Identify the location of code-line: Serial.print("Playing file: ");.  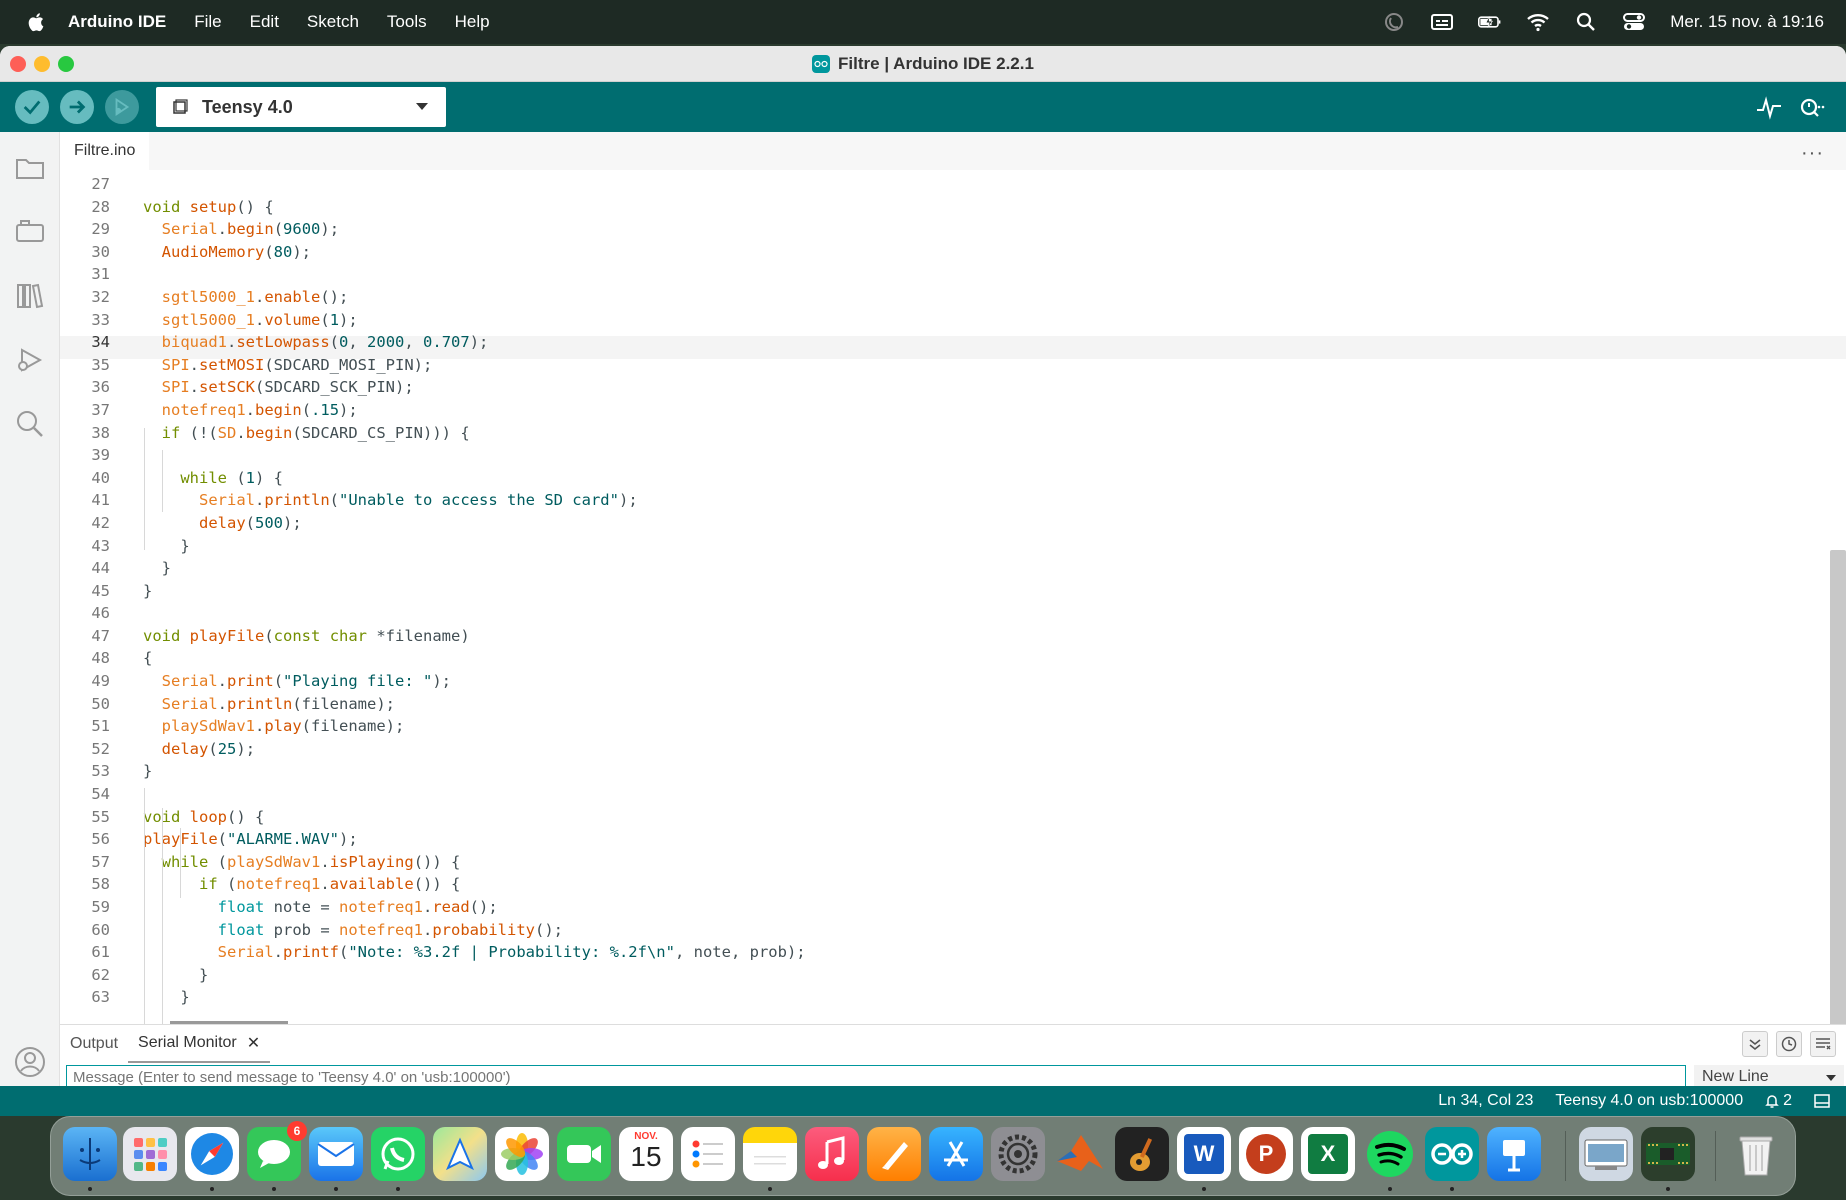
(474, 681).